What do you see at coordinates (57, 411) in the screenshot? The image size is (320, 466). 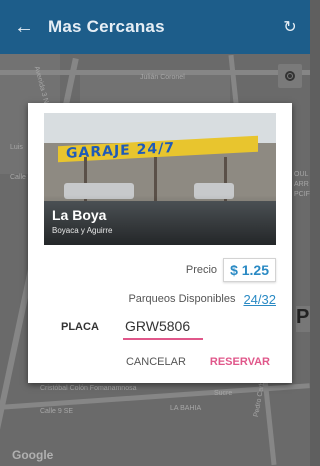 I see `street-label: Calle 9 SE` at bounding box center [57, 411].